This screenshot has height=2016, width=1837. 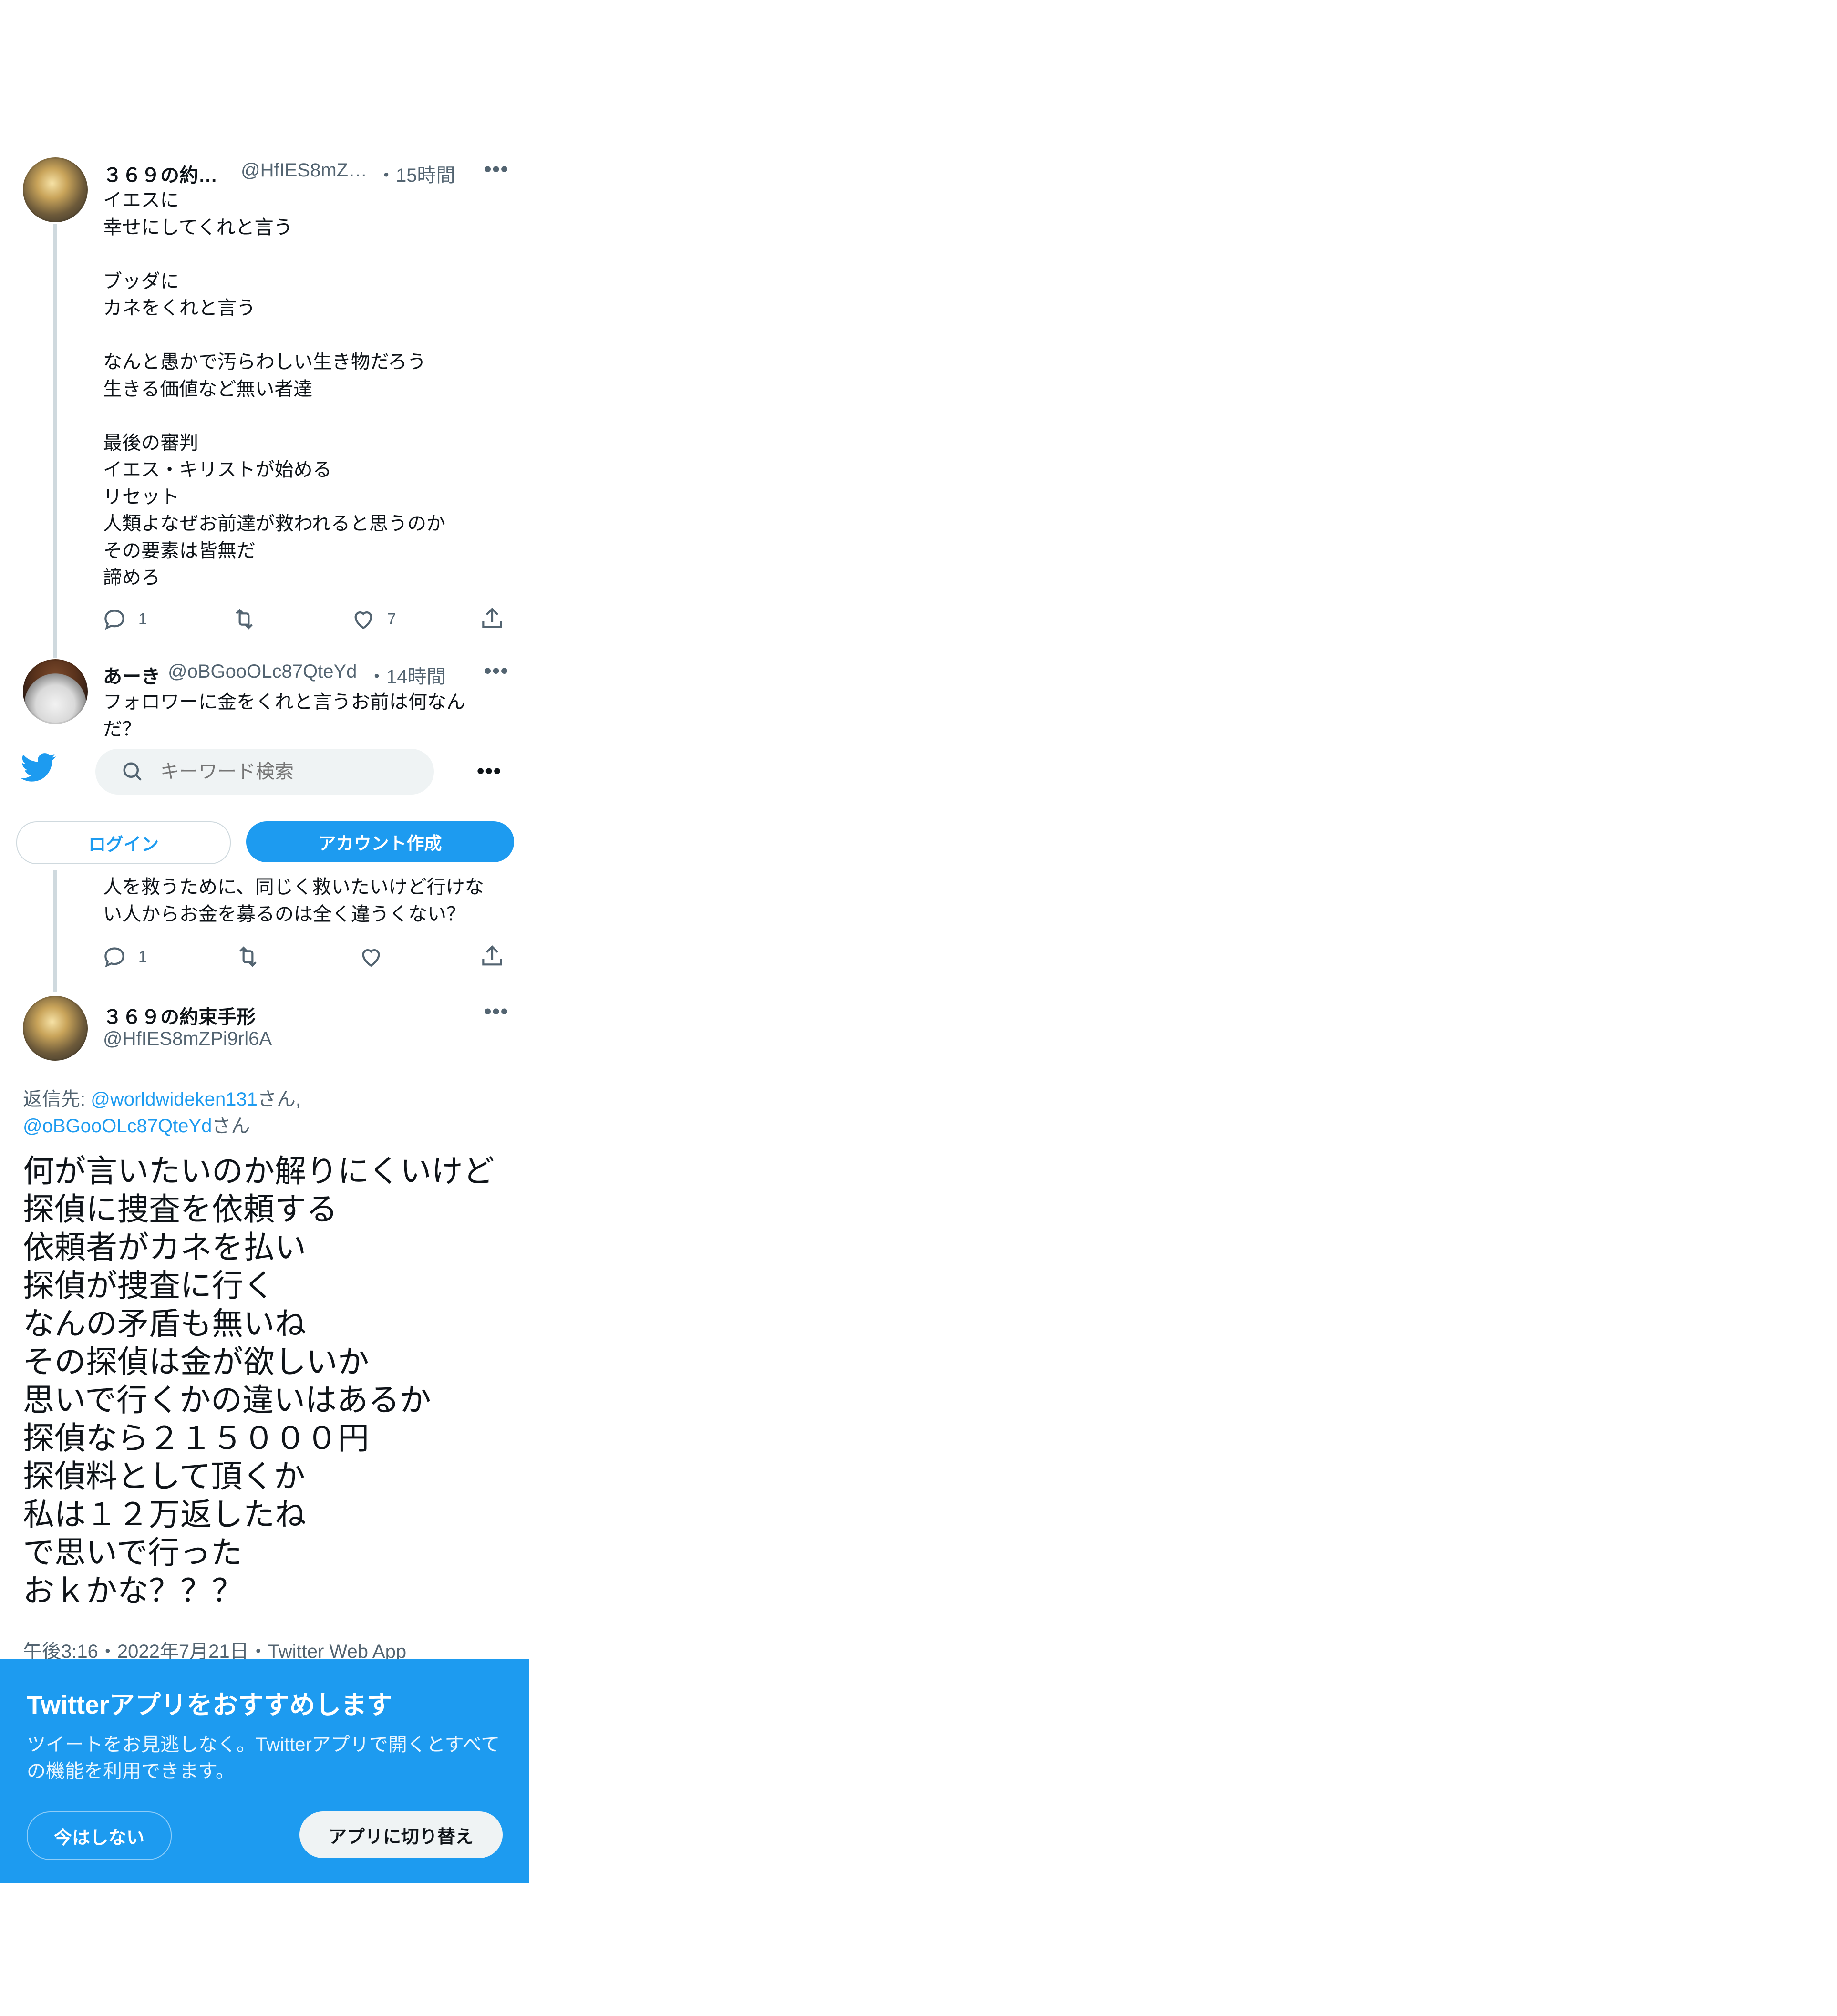 I want to click on tweet-time: ・14時間, so click(x=406, y=675).